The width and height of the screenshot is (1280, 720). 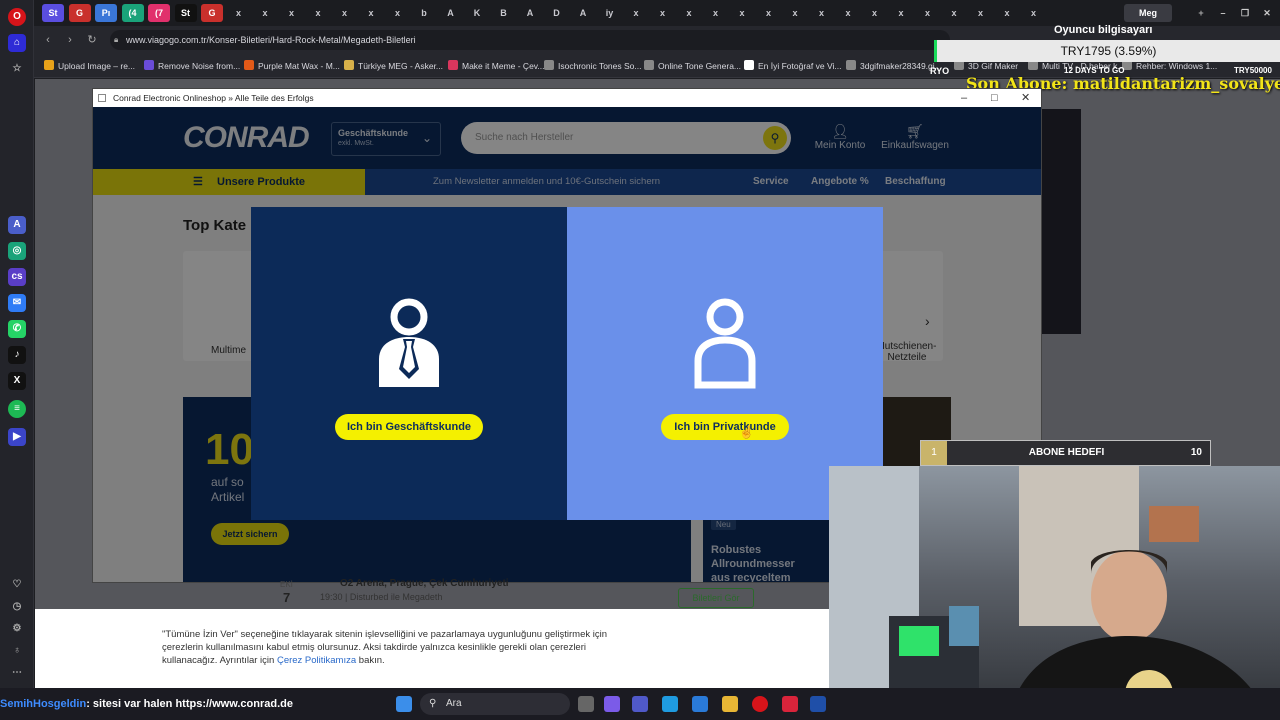 What do you see at coordinates (17, 409) in the screenshot?
I see `spotify-icon: ≡` at bounding box center [17, 409].